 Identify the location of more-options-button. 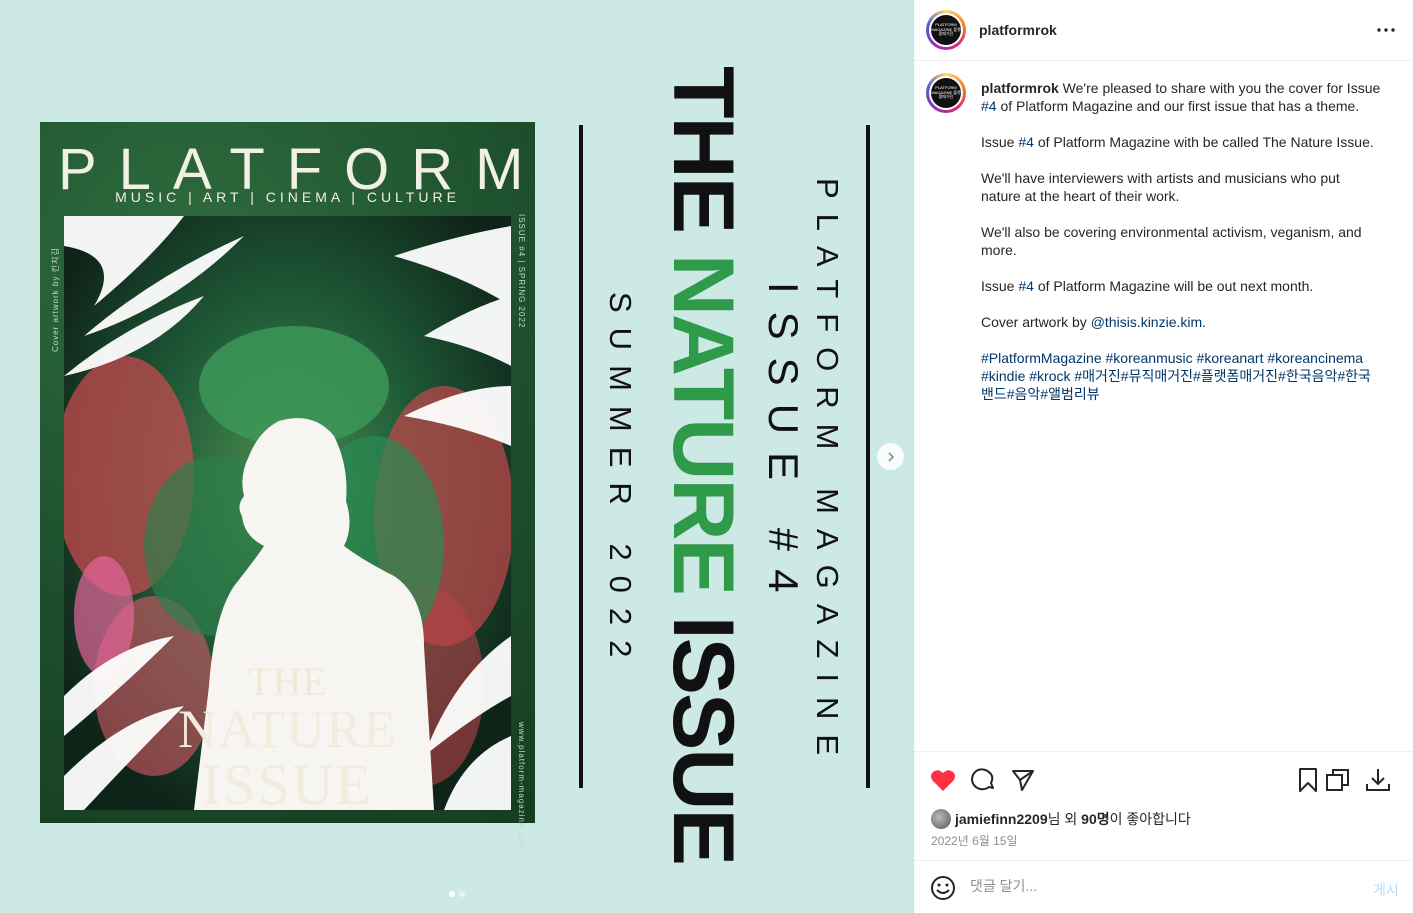
(1386, 31).